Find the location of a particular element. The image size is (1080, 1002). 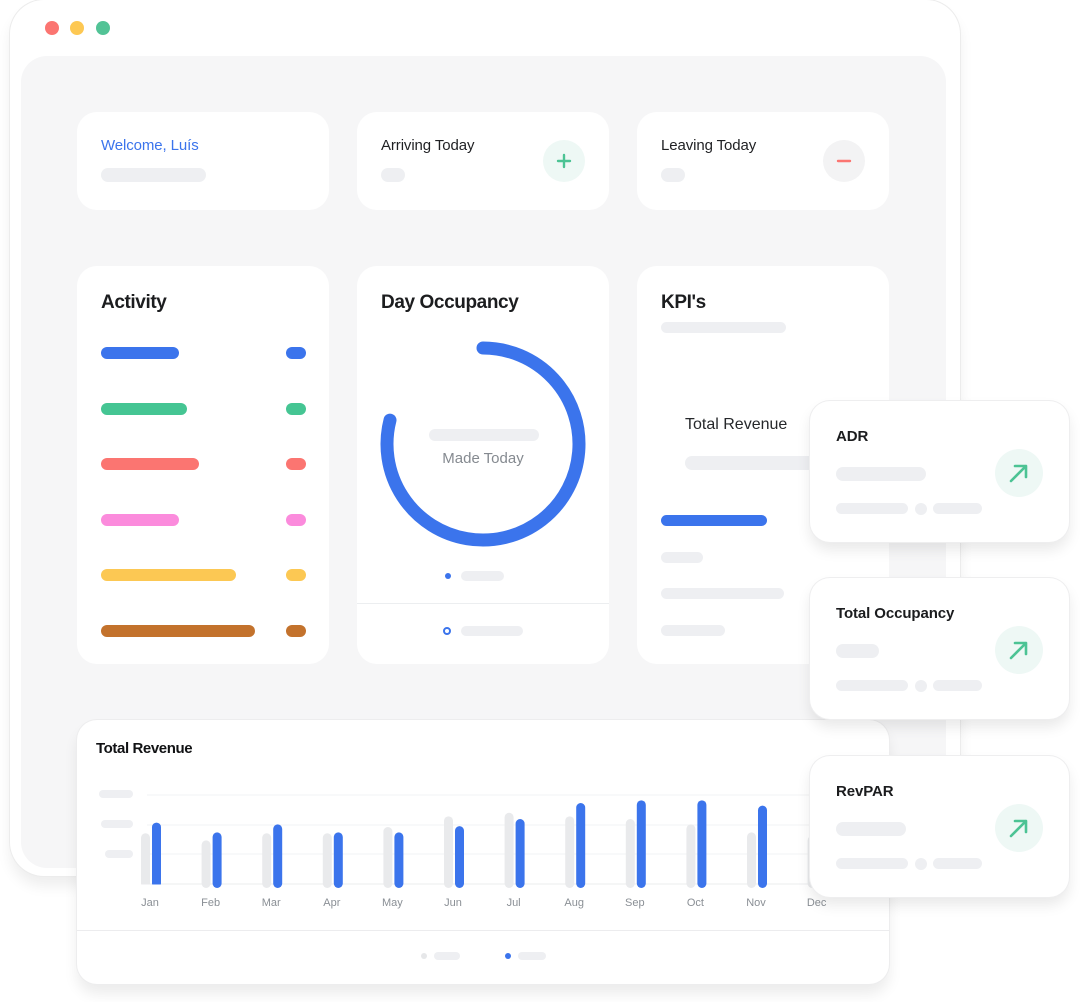

bar-current-oct is located at coordinates (702, 844).